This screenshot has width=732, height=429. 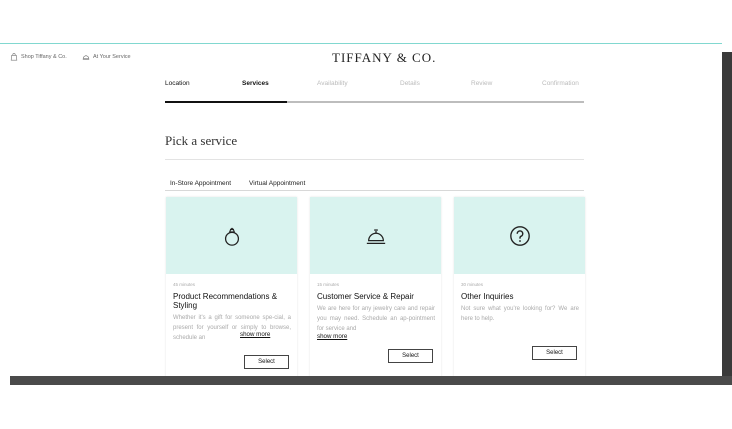 I want to click on at-your-service-label: At Your Service, so click(x=112, y=57).